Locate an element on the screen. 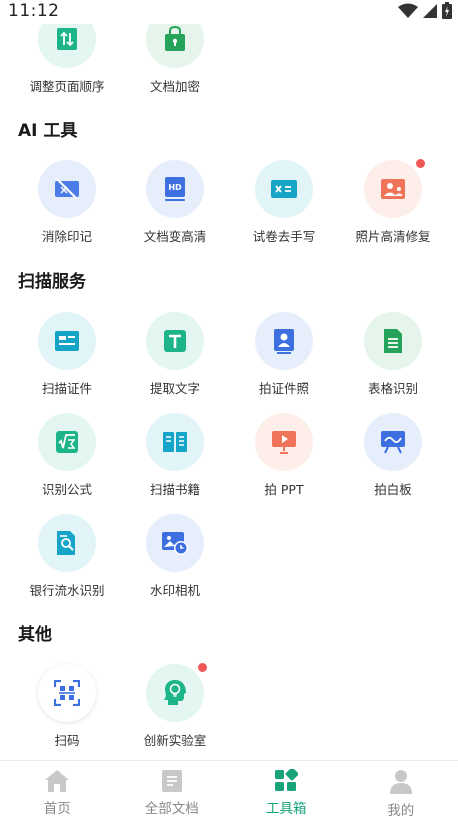  tool-bank-statement: 银行流水识别 is located at coordinates (67, 556).